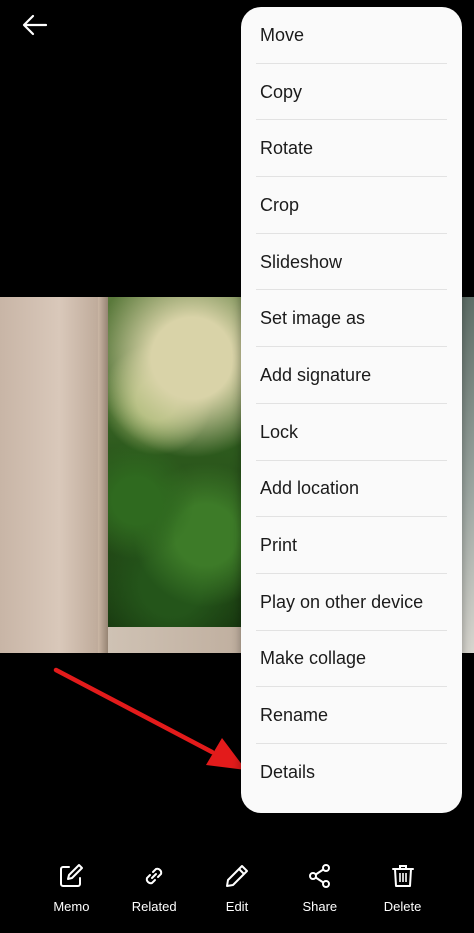 This screenshot has width=474, height=933. I want to click on menu-item-copy: Copy, so click(351, 92).